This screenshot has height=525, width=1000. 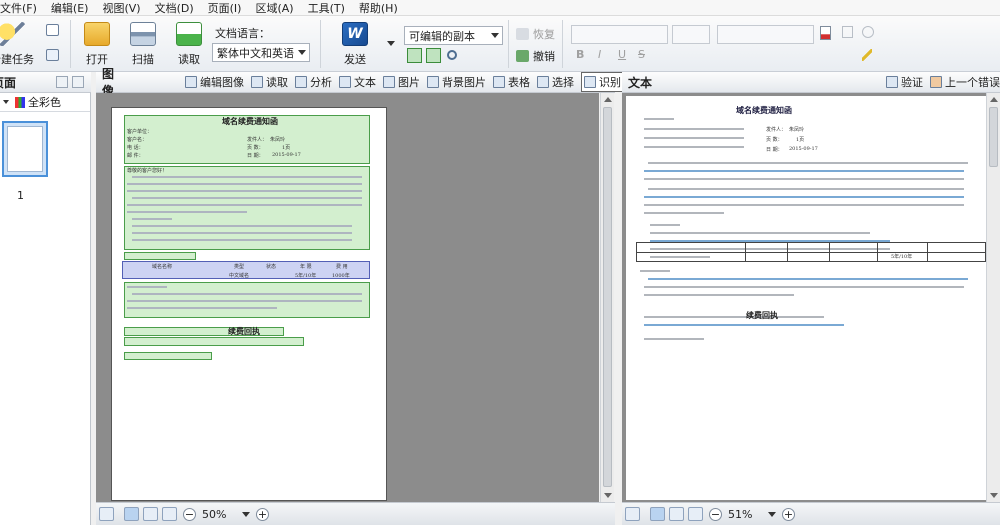 I want to click on recognized-receipt-title: 续费回执, so click(x=762, y=315).